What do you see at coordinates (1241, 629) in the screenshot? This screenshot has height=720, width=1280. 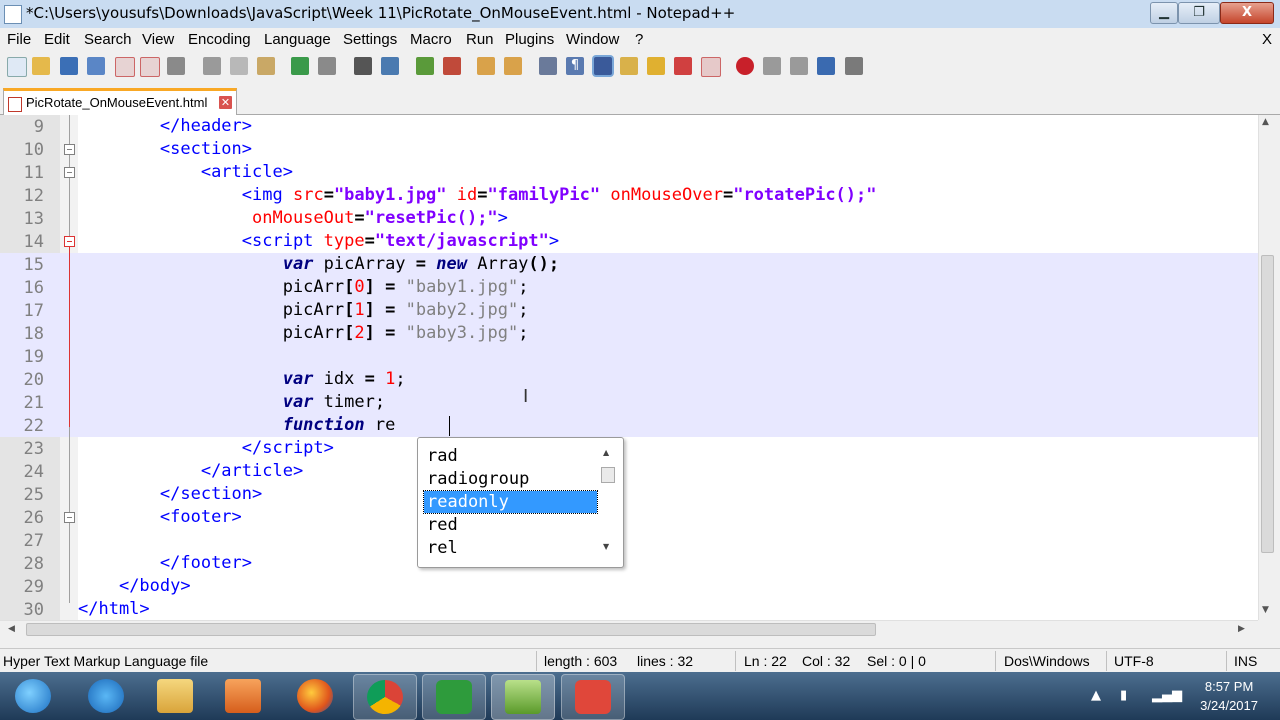 I see `scroll-right-icon: ▶` at bounding box center [1241, 629].